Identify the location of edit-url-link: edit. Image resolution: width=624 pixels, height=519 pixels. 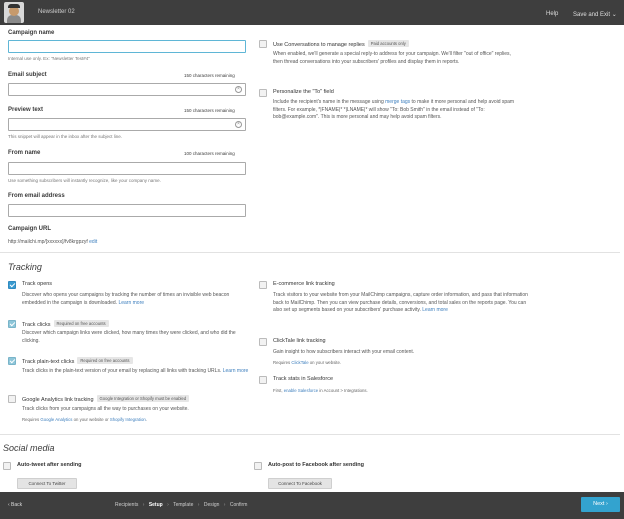
(93, 242).